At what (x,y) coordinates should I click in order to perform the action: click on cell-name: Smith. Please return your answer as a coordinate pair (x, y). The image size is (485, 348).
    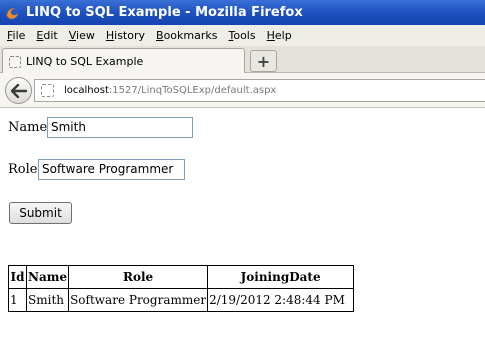
    Looking at the image, I should click on (47, 300).